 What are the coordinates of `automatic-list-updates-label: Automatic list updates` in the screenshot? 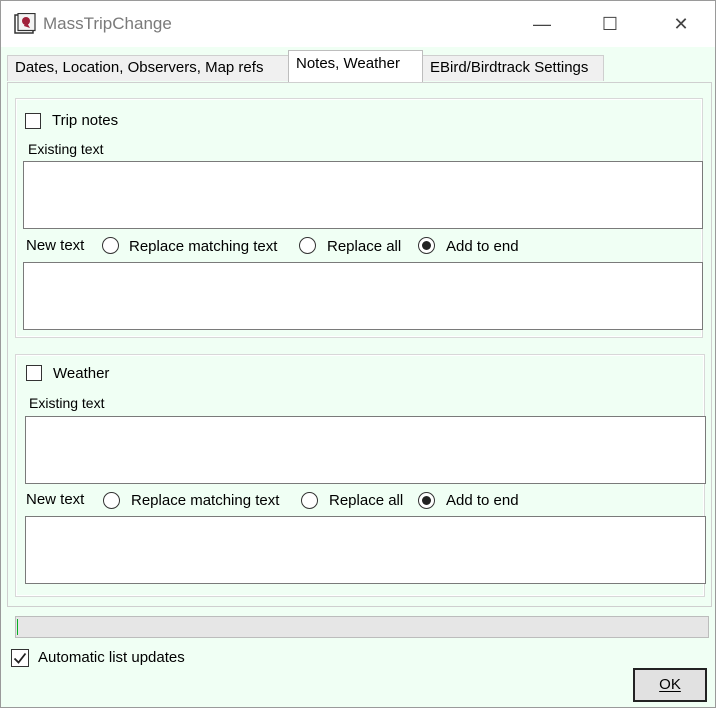 It's located at (111, 657).